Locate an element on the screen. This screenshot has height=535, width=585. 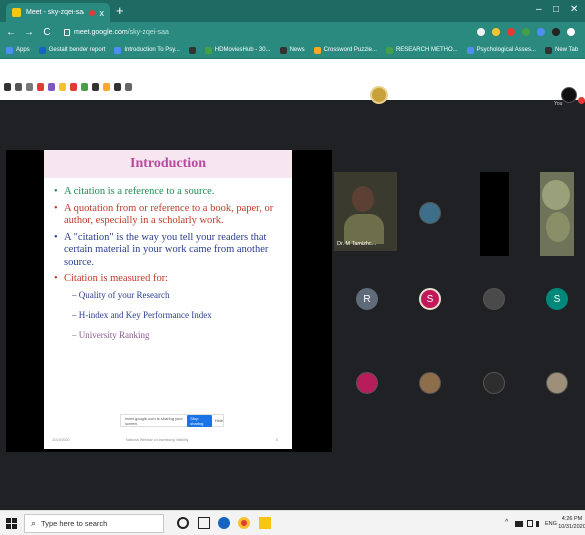
maximize-button: □ is located at coordinates (556, 10).